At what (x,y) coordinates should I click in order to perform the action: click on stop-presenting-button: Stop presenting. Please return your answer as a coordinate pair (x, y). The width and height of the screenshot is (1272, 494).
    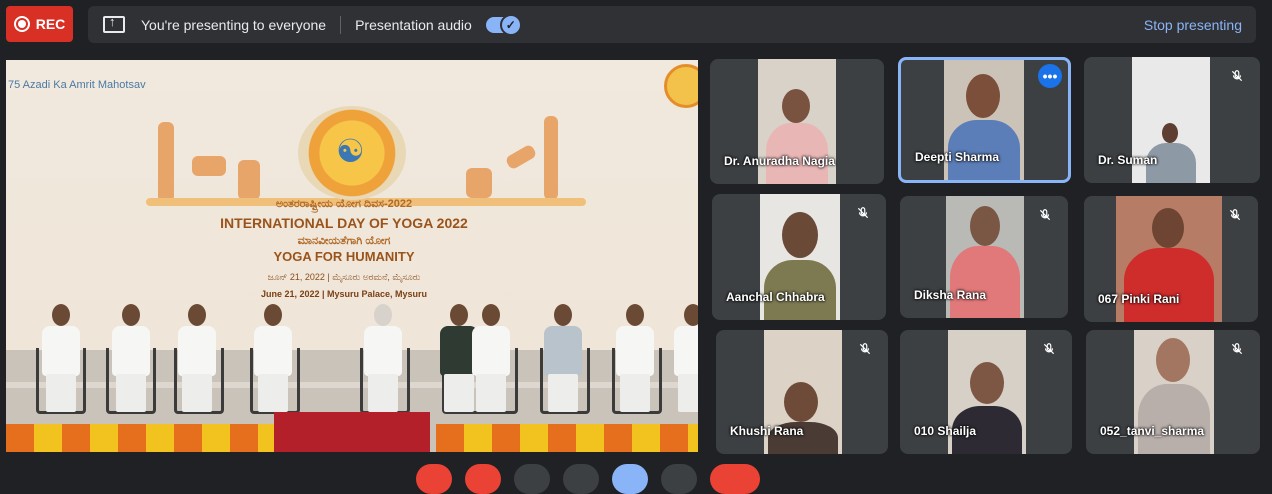
    Looking at the image, I should click on (1193, 25).